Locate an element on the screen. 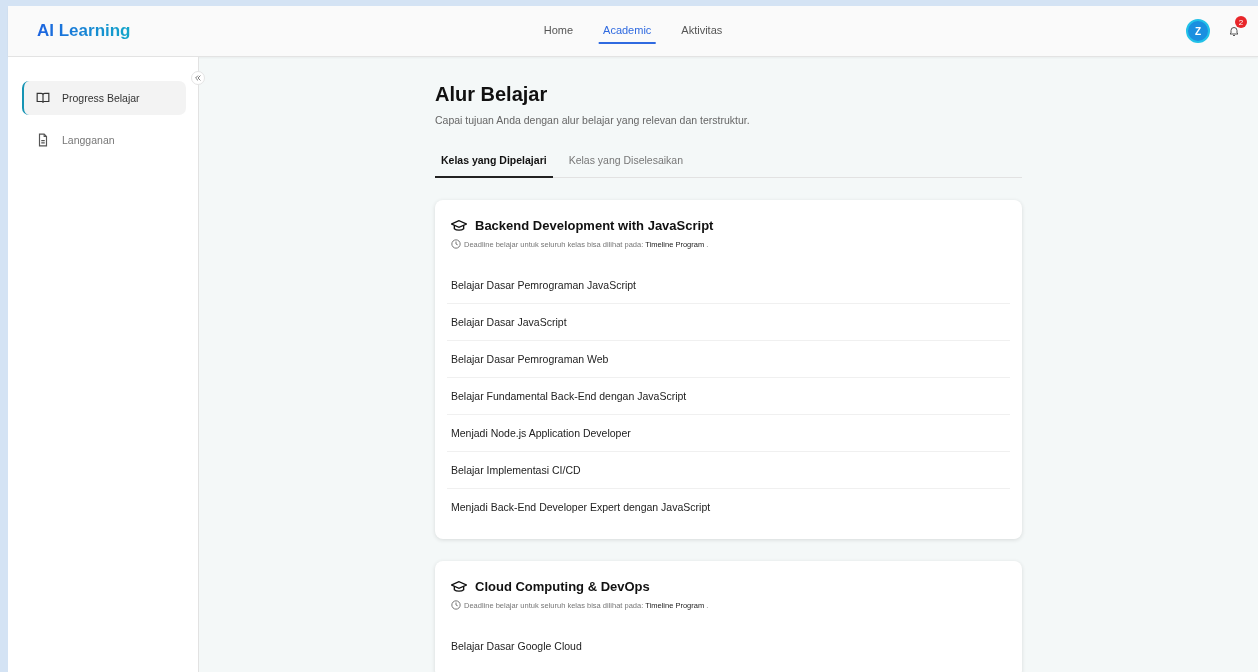  page-title: Alur Belajar is located at coordinates (492, 94).